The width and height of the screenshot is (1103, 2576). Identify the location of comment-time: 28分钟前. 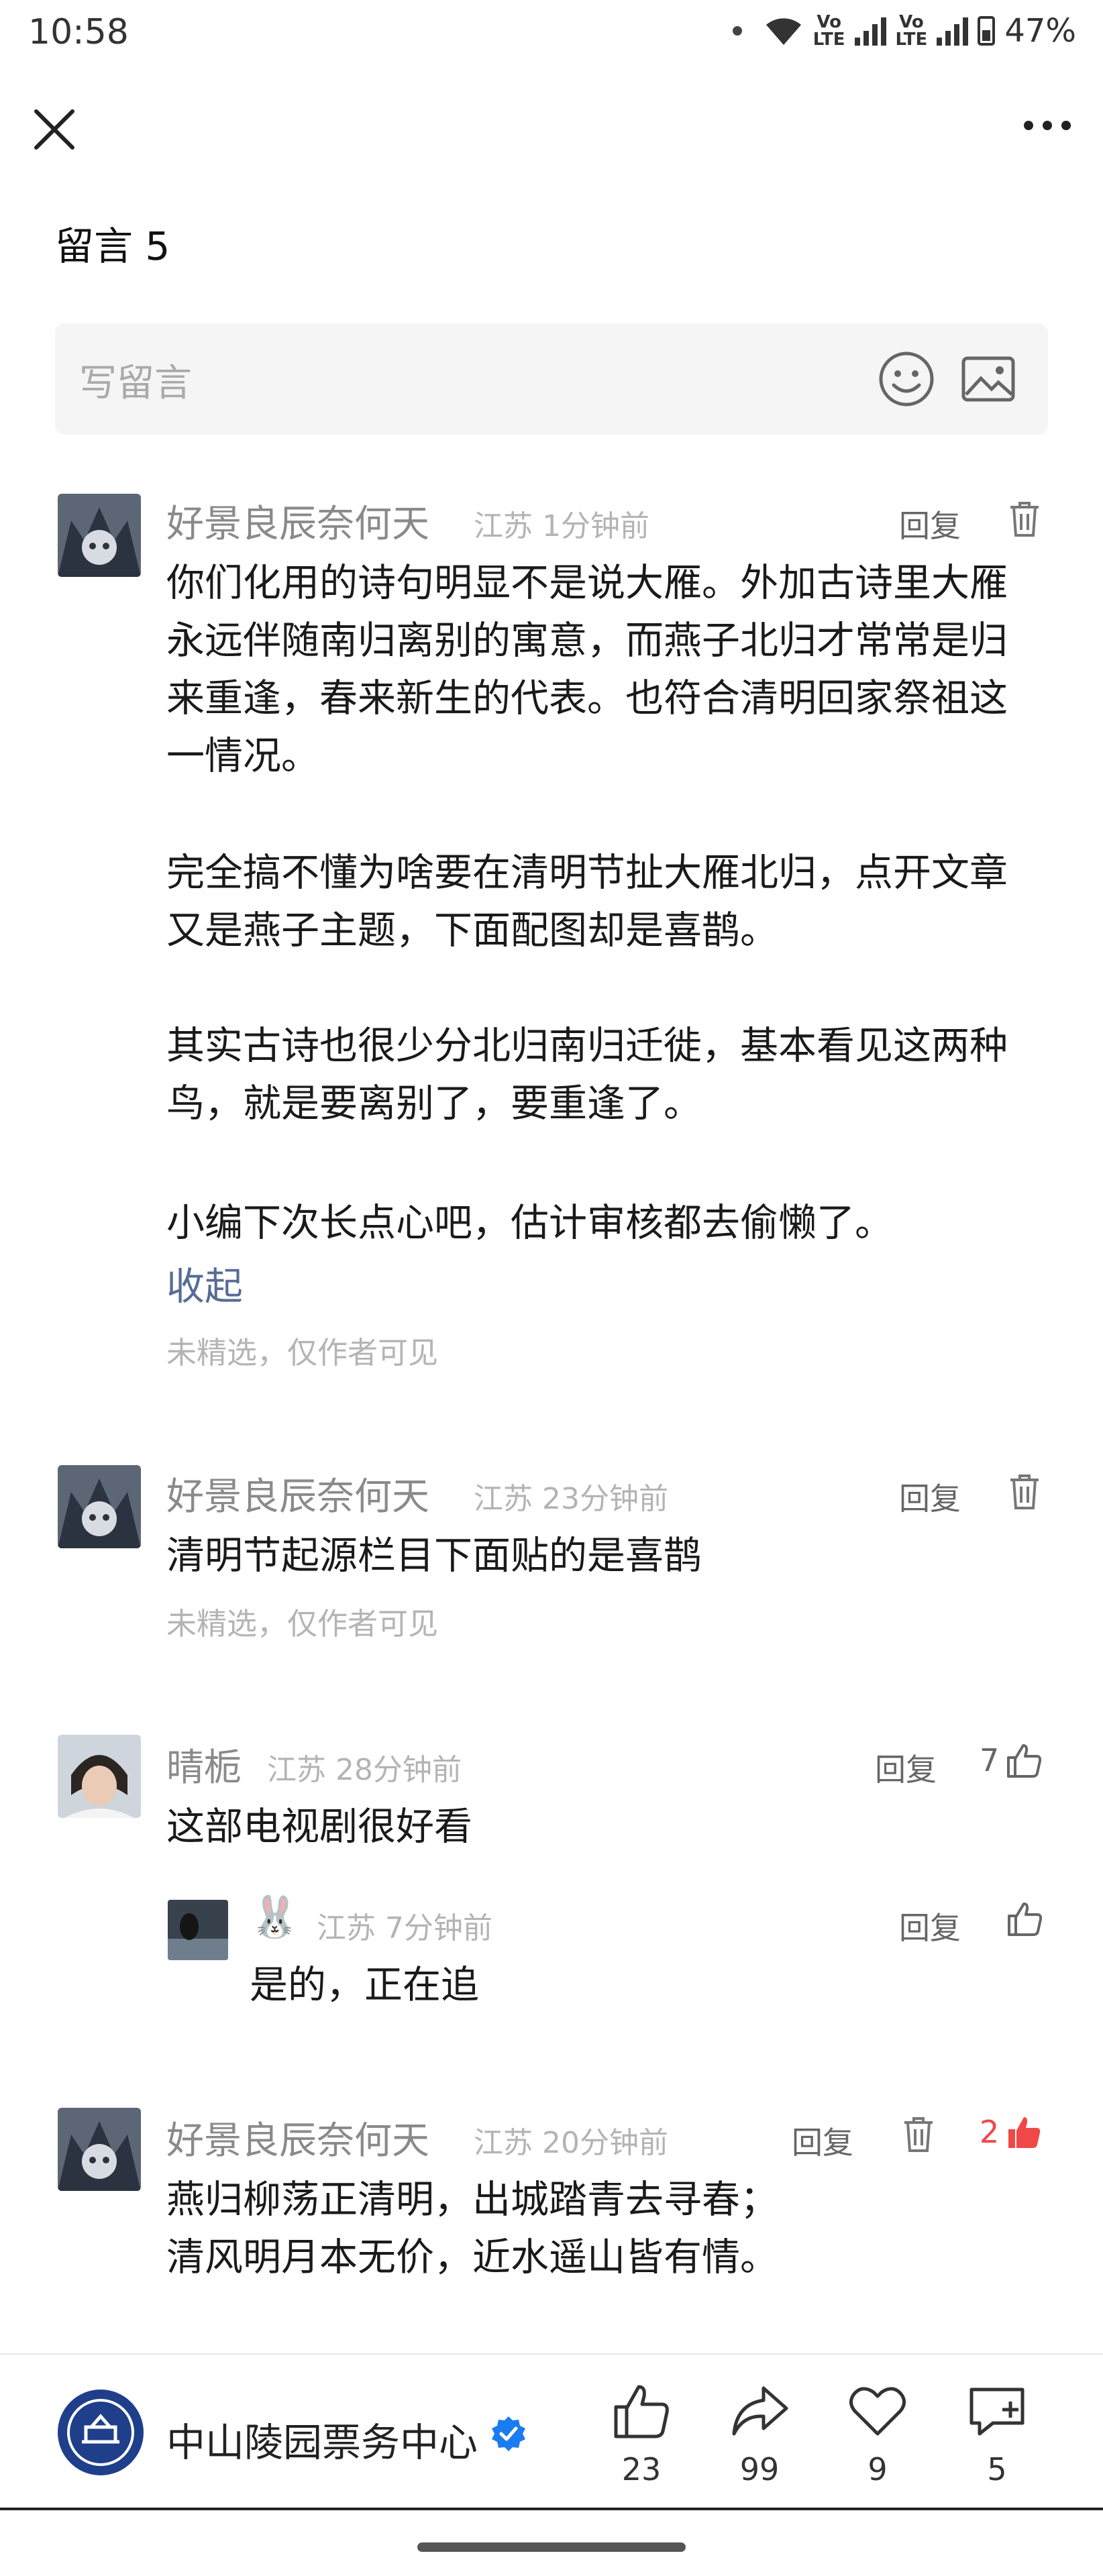
(398, 1770).